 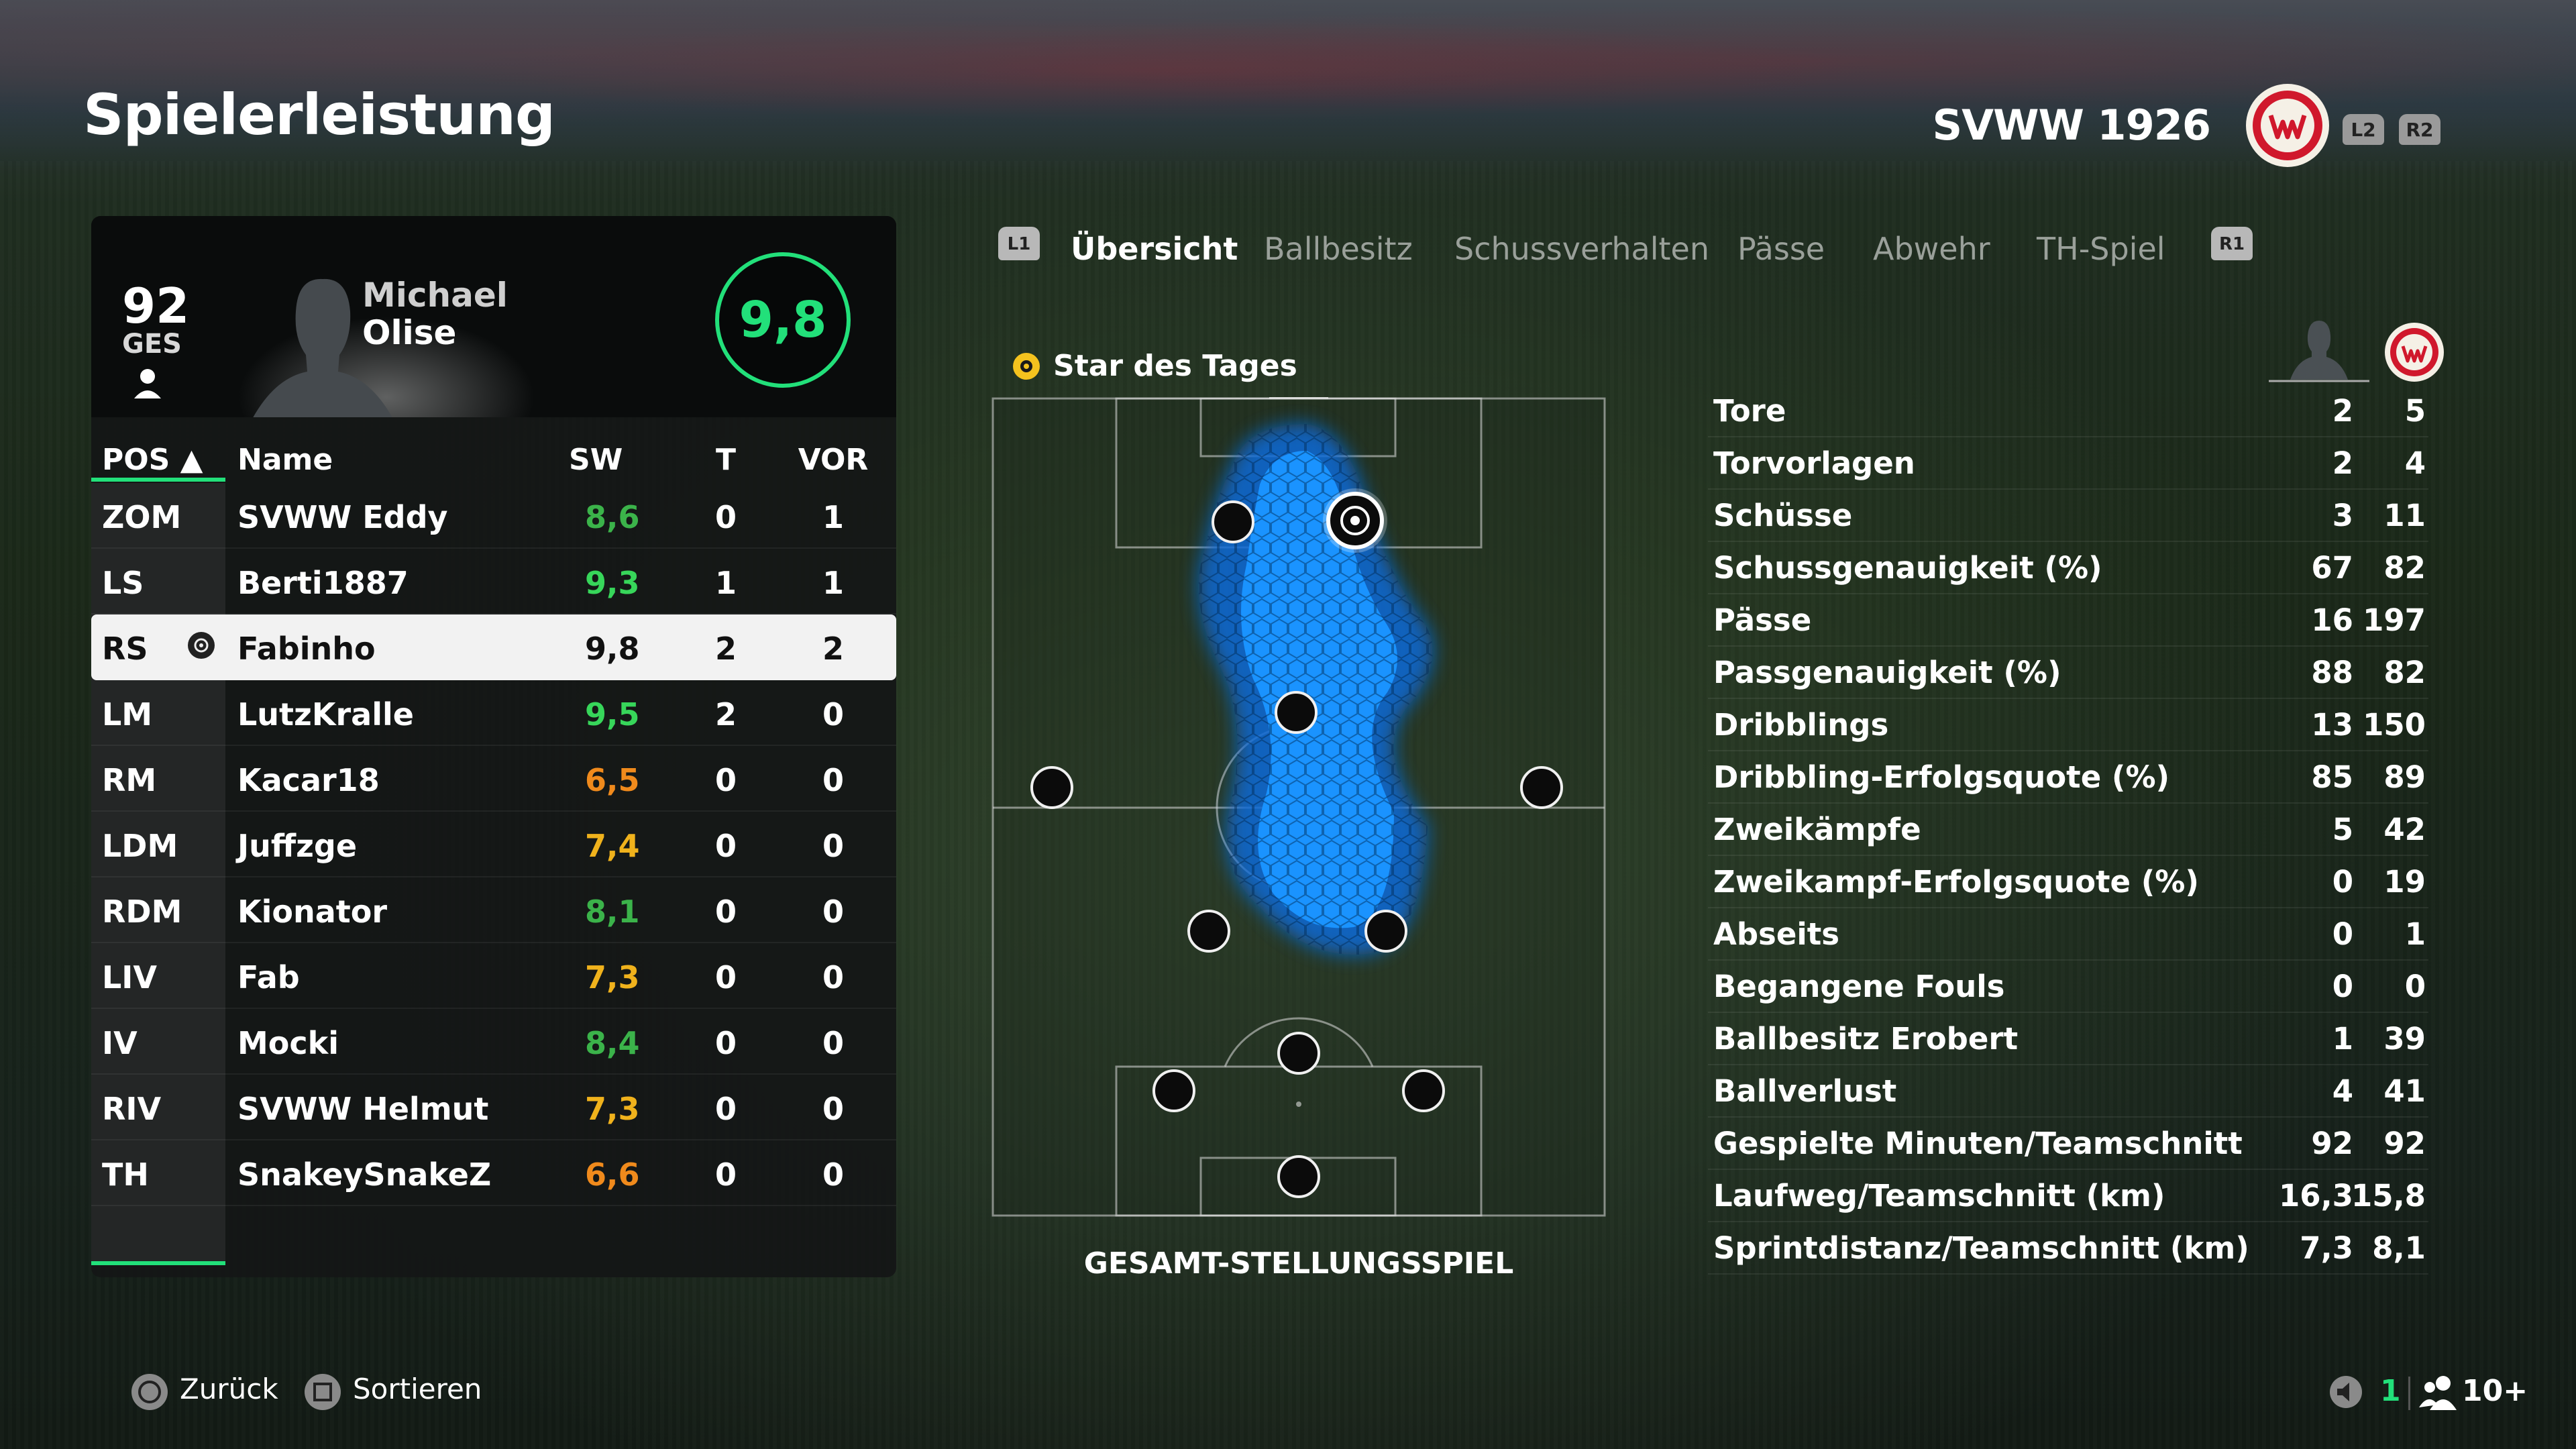 I want to click on r2-button: R2, so click(x=2419, y=129).